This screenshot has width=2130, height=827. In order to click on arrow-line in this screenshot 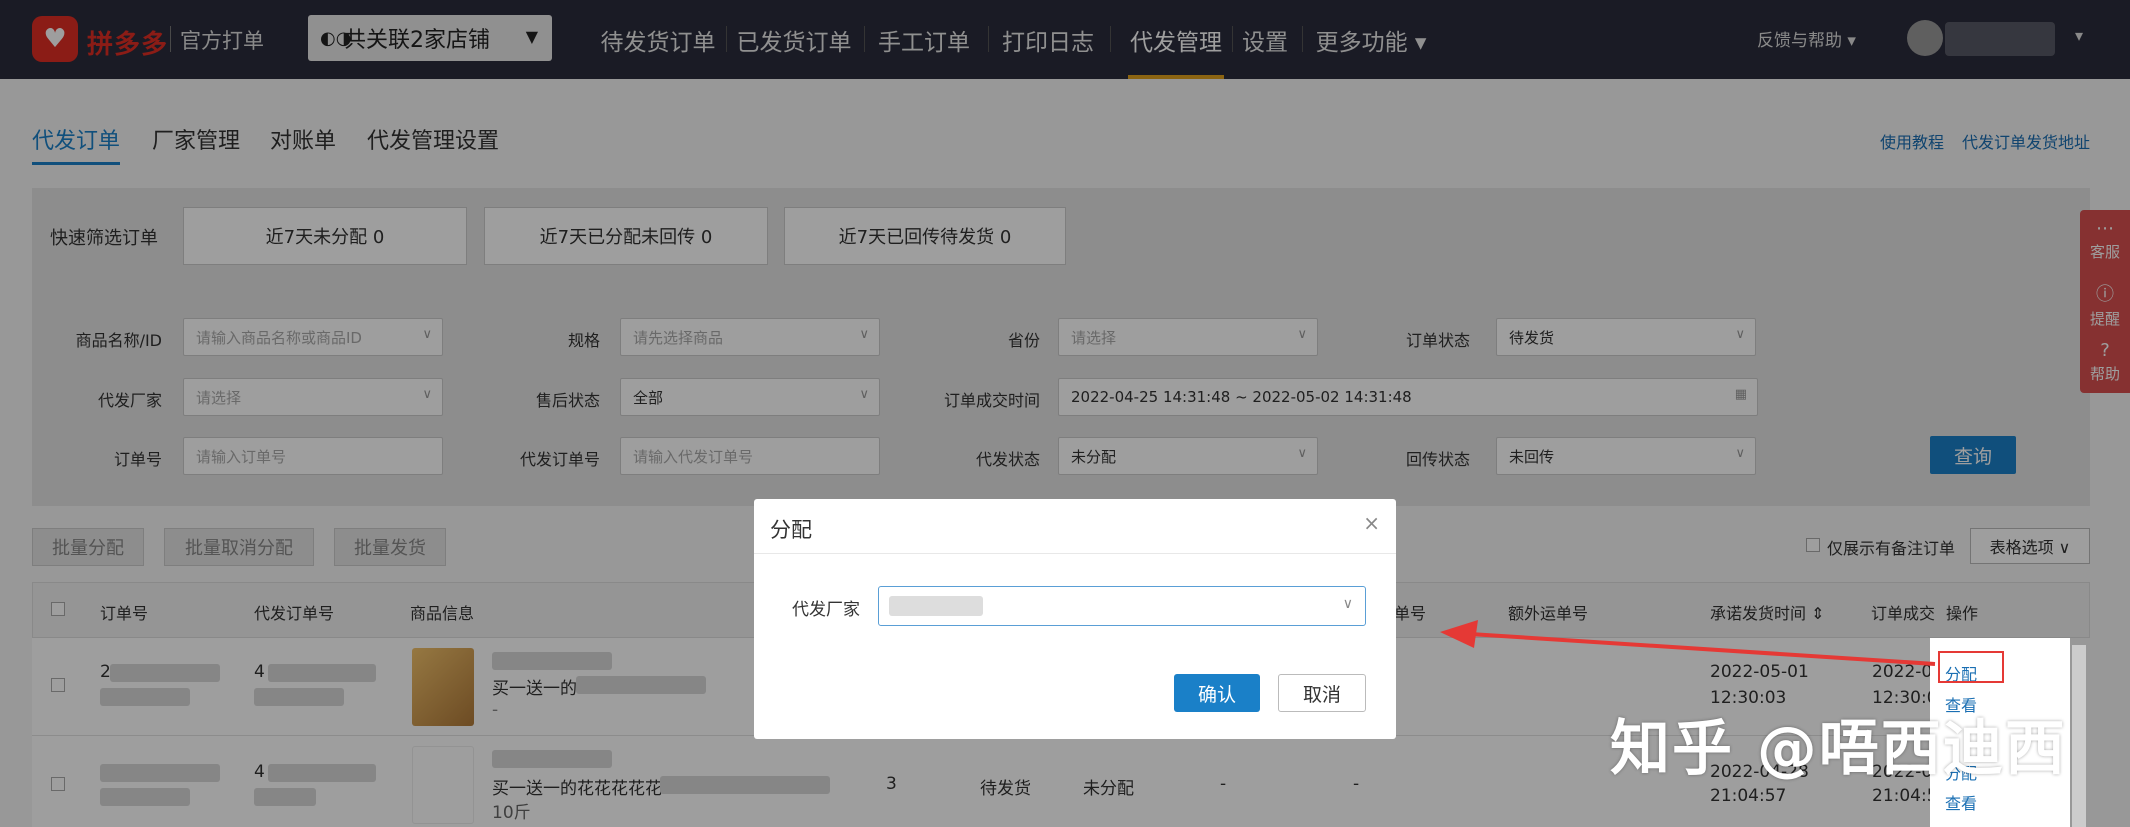, I will do `click(1702, 649)`.